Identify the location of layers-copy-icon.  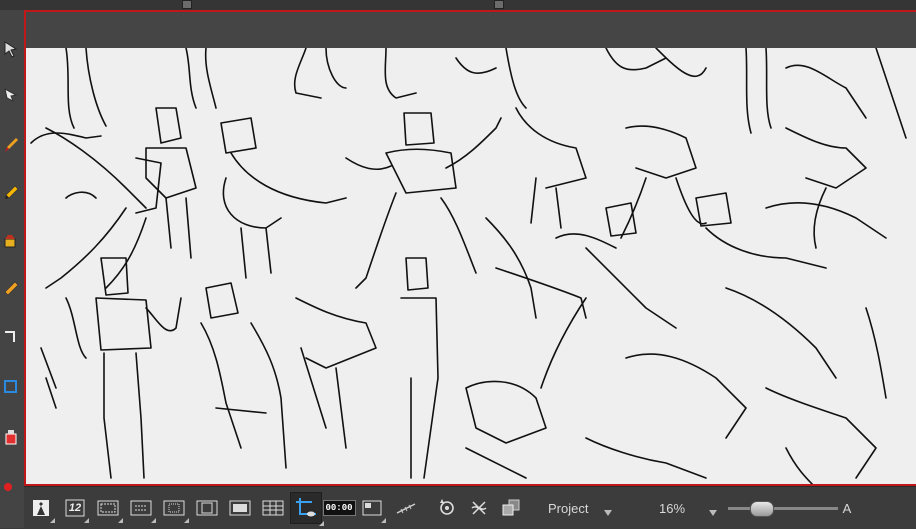
(511, 507).